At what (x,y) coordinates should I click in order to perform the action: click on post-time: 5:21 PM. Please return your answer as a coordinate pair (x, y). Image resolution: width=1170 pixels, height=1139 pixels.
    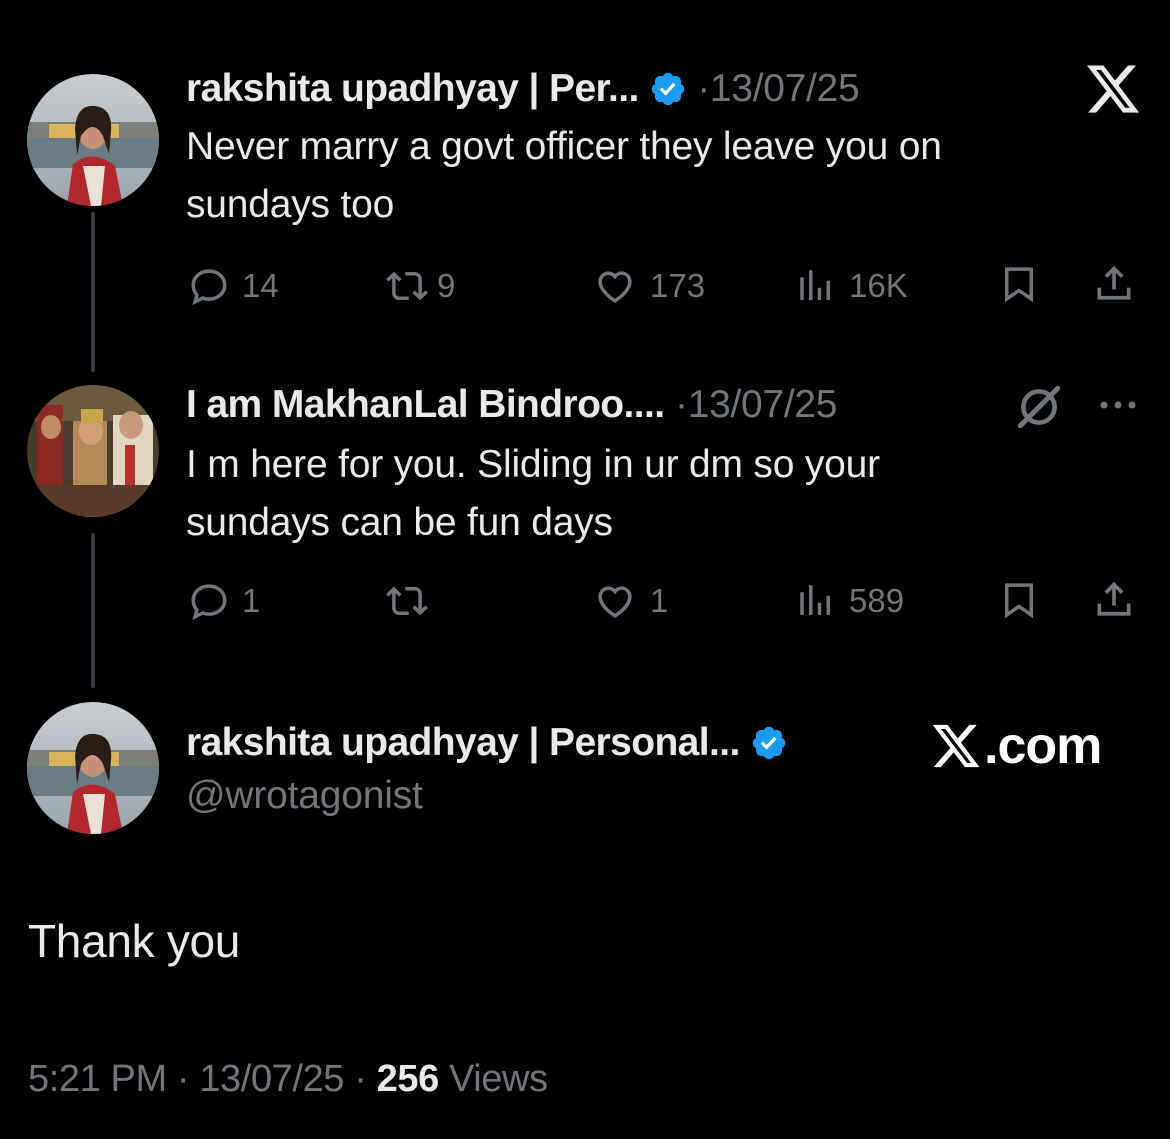
    Looking at the image, I should click on (97, 1079).